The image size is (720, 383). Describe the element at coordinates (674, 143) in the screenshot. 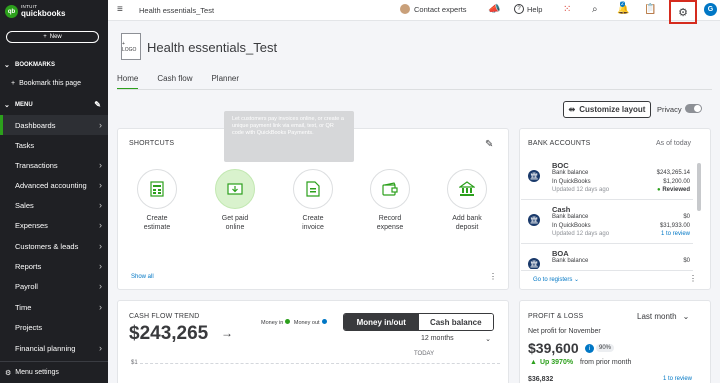

I see `as-of-label: As of today` at that location.